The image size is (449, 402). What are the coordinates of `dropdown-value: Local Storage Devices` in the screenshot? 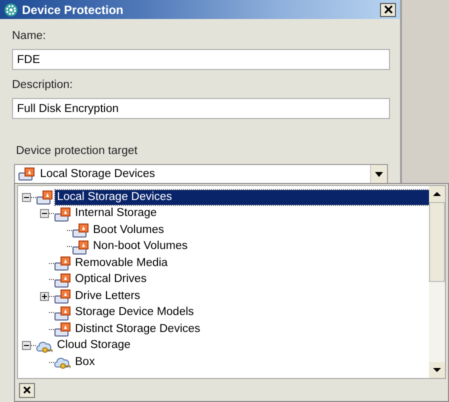 It's located at (98, 174).